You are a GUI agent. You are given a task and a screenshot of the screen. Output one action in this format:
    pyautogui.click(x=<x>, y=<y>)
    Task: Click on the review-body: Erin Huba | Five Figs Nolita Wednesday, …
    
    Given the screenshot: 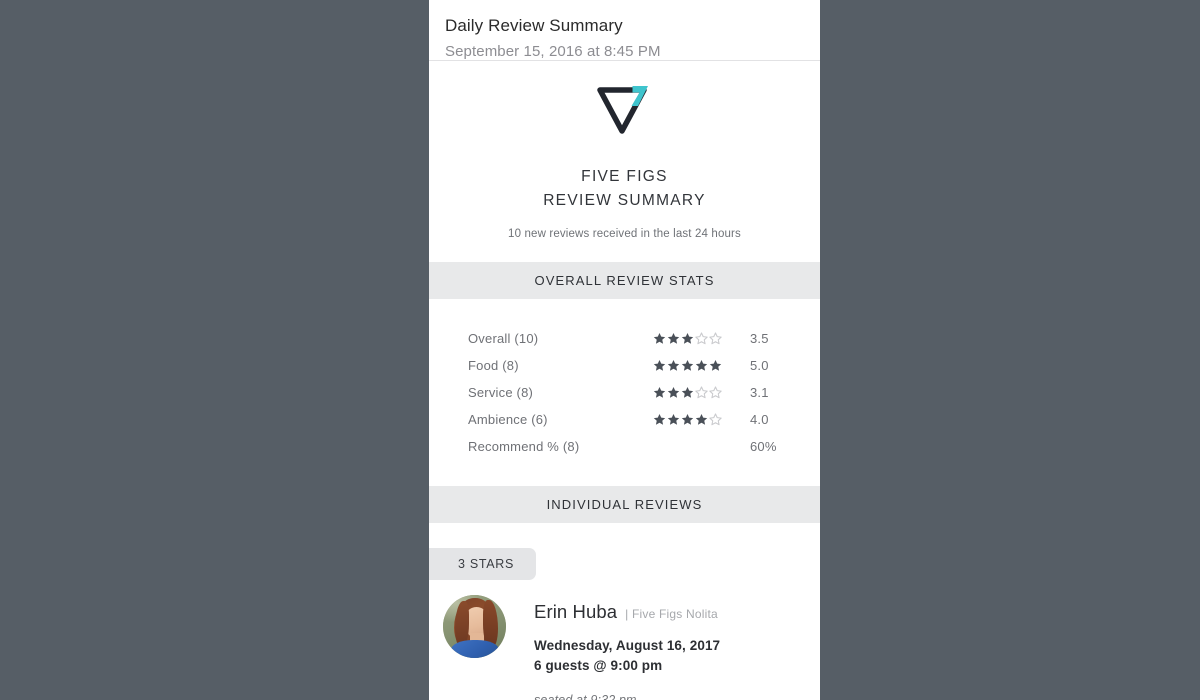 What is the action you would take?
    pyautogui.click(x=663, y=647)
    